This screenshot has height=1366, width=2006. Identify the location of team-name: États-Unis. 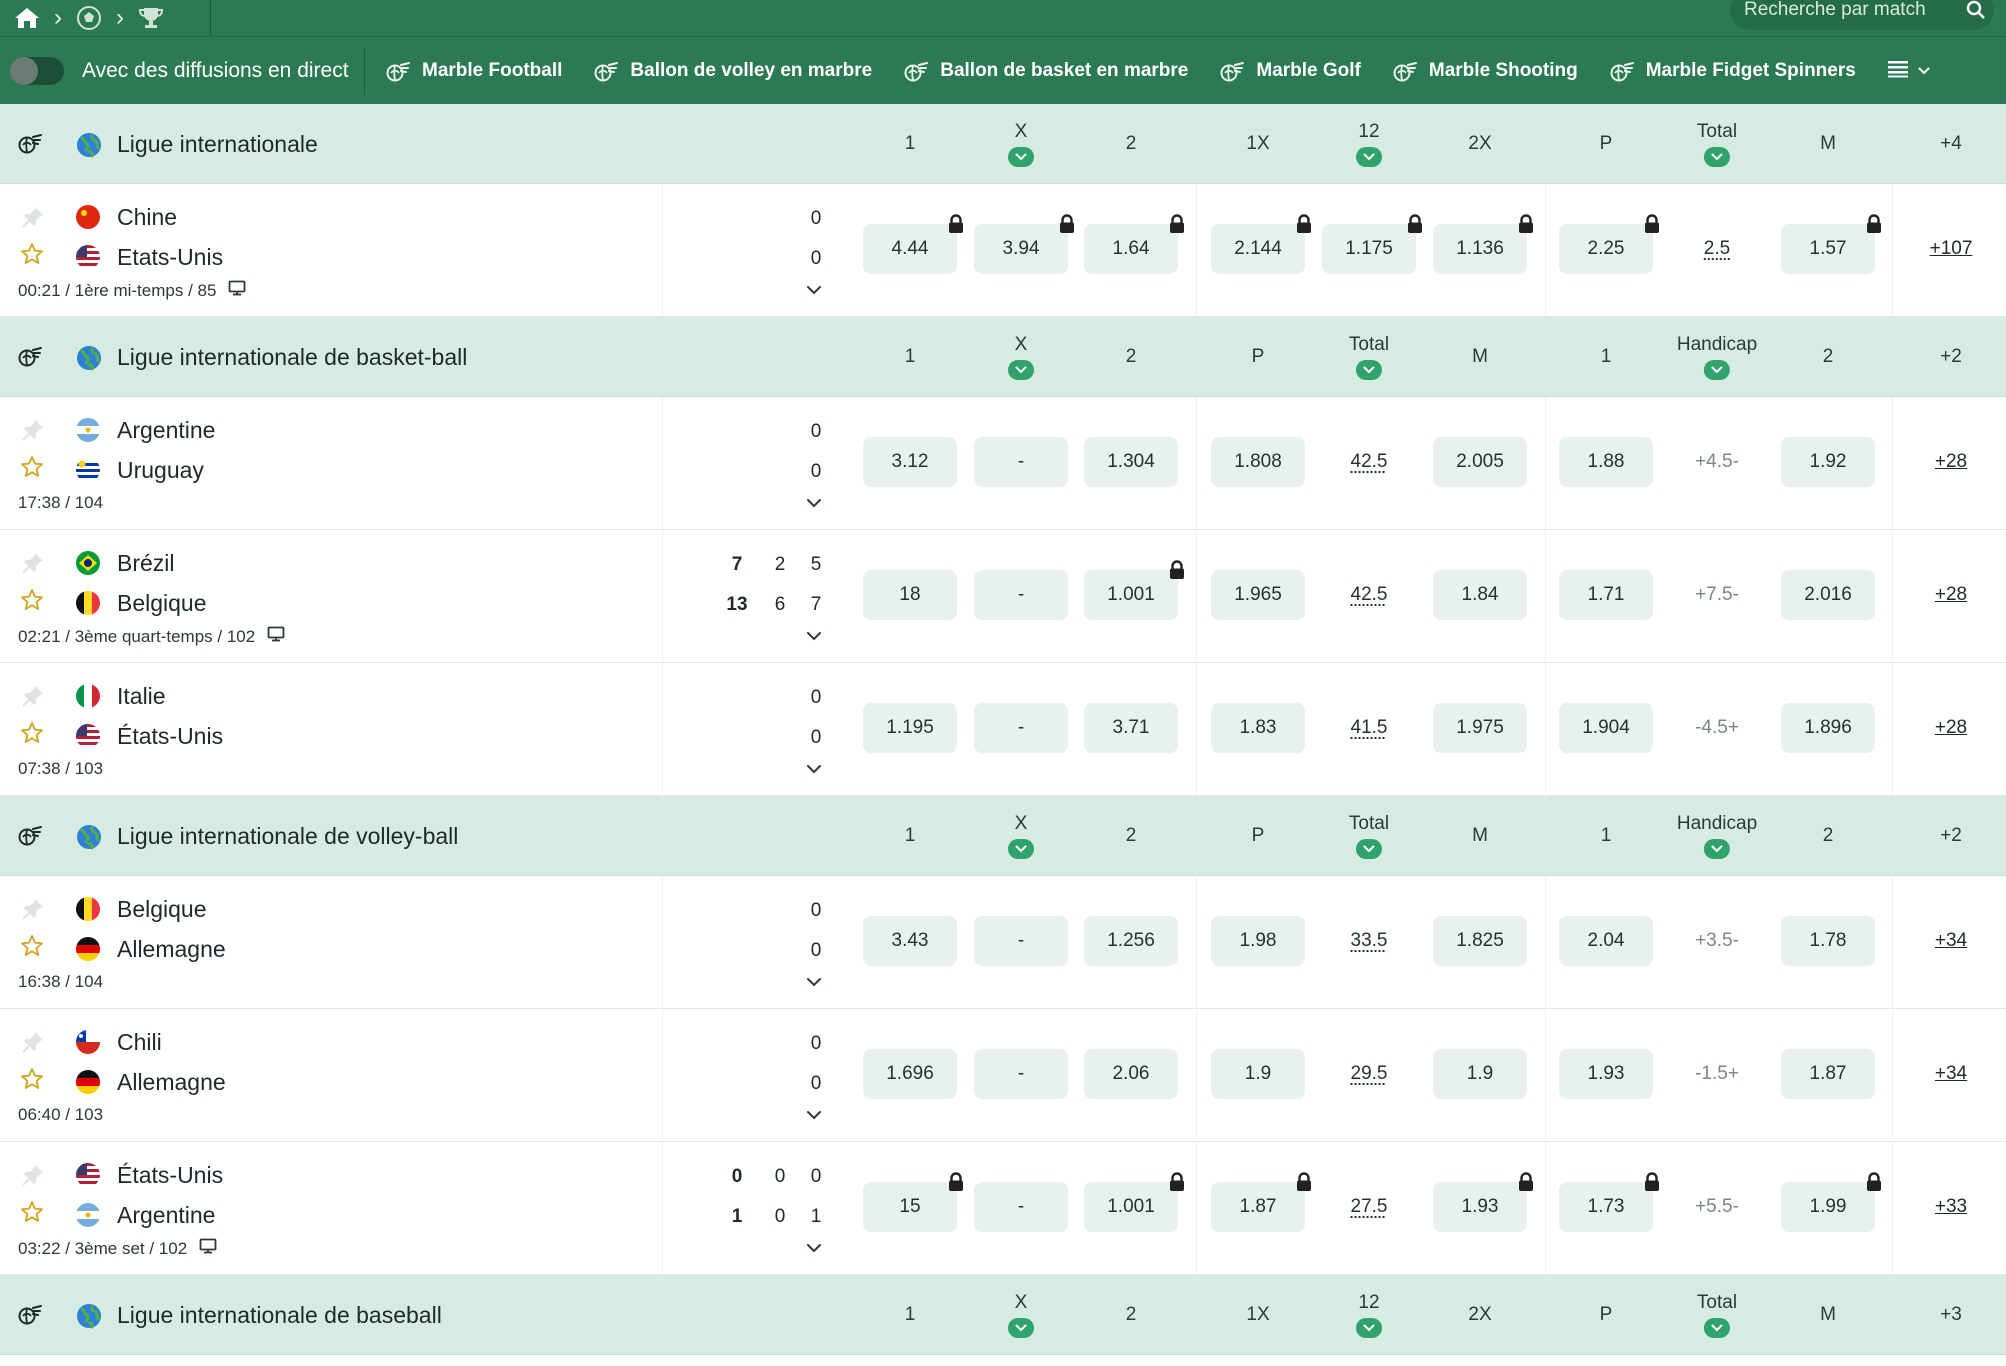
(170, 736).